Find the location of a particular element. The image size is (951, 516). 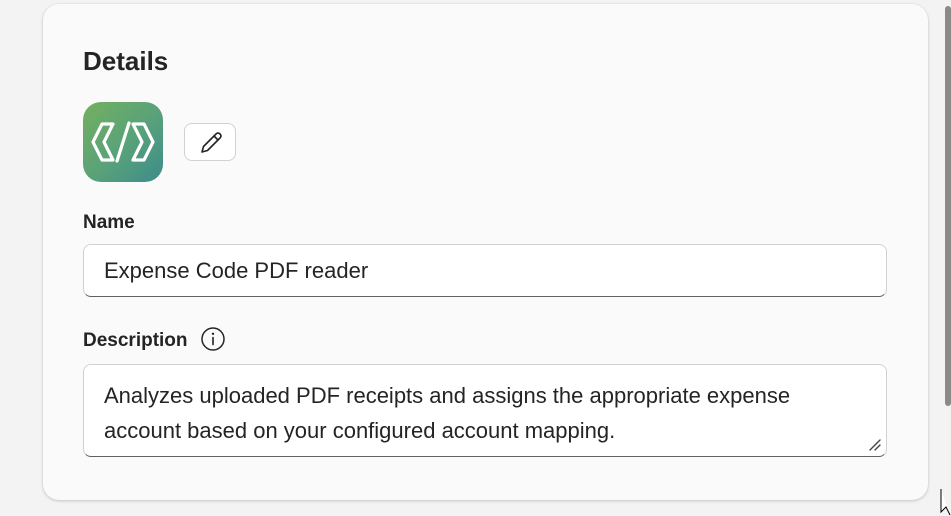

resize-grip-icon is located at coordinates (875, 445).